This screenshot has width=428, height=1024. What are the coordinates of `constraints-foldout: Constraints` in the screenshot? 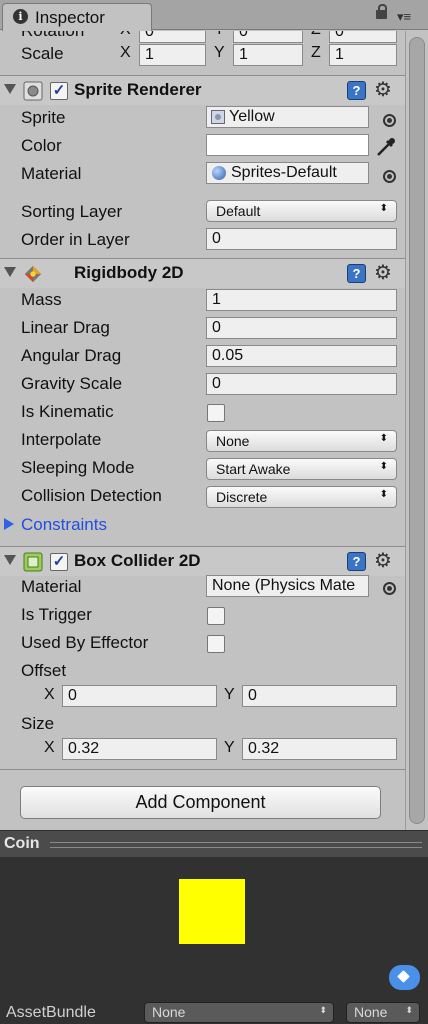 It's located at (64, 525).